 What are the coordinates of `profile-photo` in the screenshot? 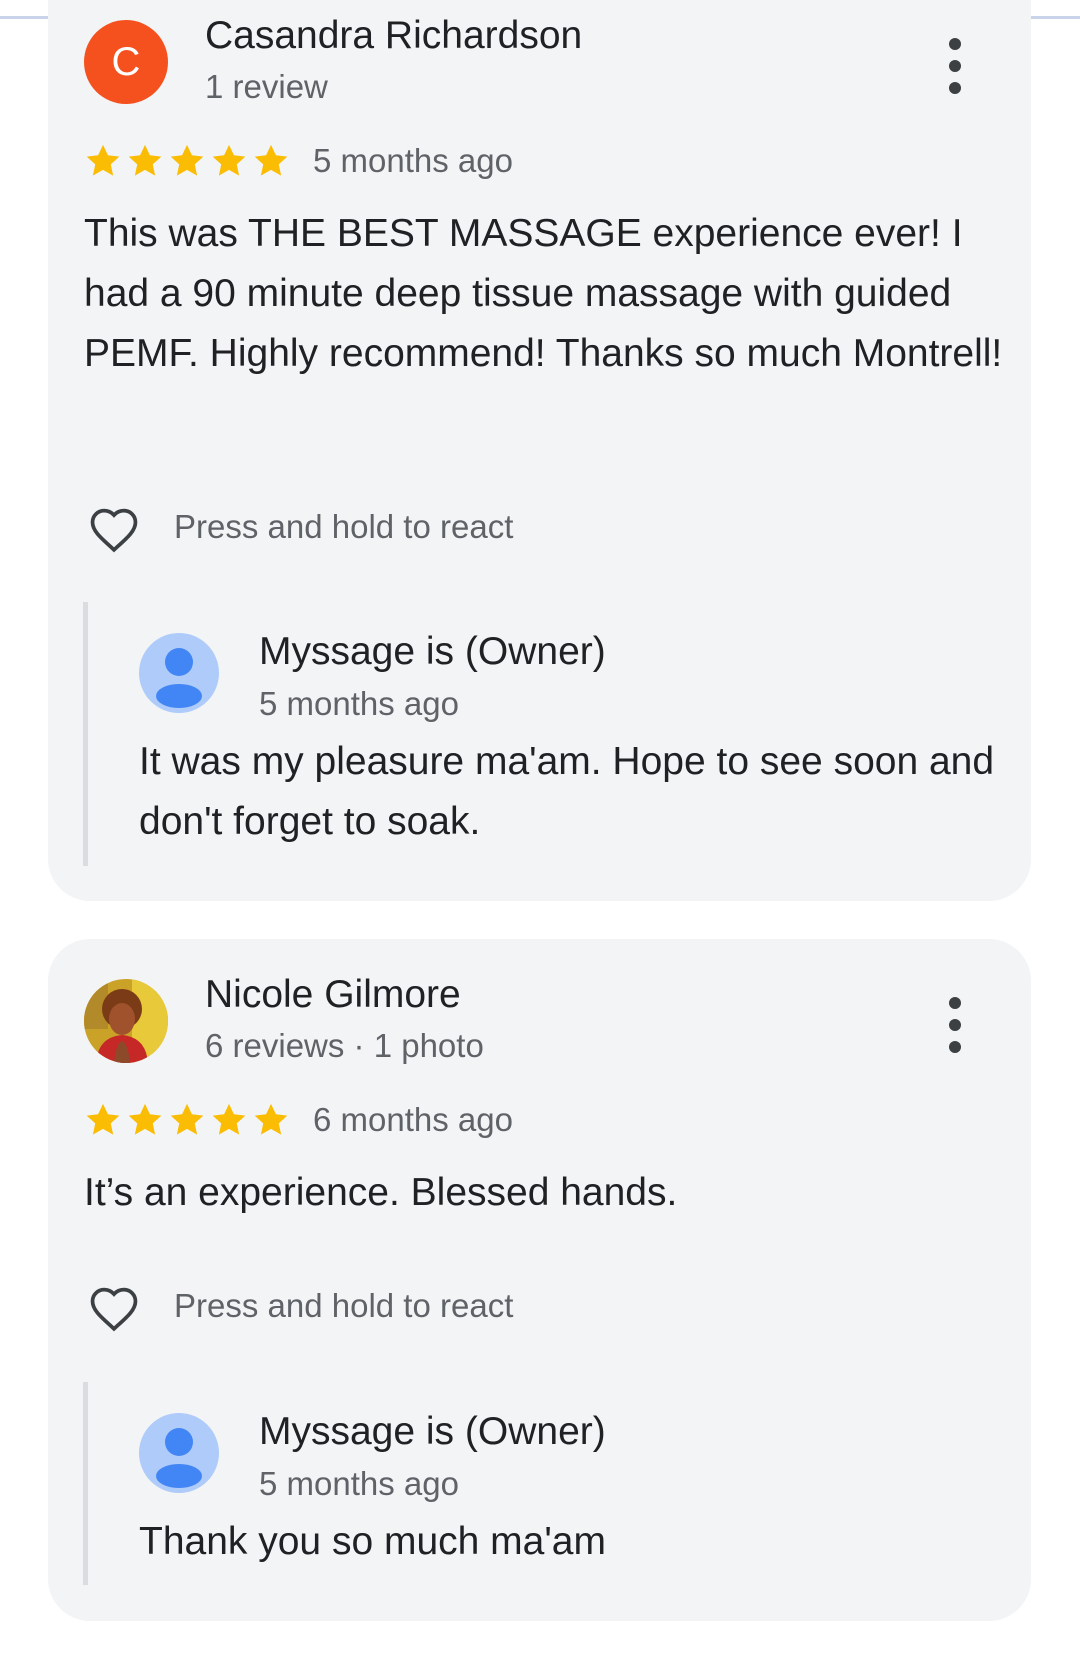 It's located at (126, 1021).